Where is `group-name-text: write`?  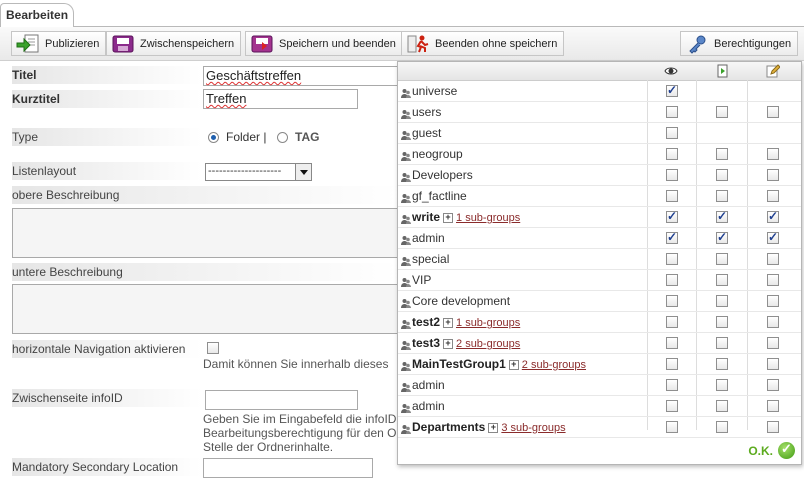 group-name-text: write is located at coordinates (426, 217).